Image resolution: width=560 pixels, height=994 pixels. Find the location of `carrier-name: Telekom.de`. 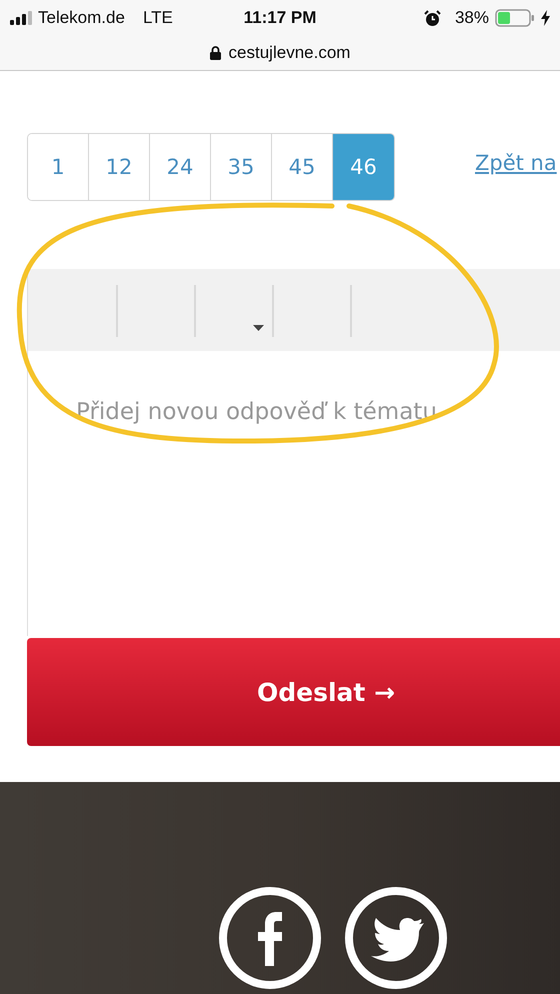

carrier-name: Telekom.de is located at coordinates (81, 18).